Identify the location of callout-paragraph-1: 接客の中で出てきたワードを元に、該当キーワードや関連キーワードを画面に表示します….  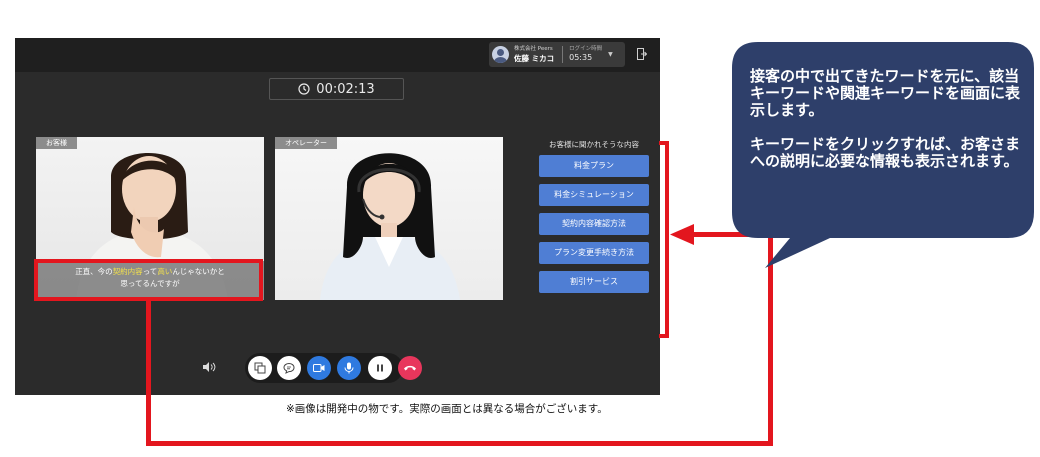
(885, 93).